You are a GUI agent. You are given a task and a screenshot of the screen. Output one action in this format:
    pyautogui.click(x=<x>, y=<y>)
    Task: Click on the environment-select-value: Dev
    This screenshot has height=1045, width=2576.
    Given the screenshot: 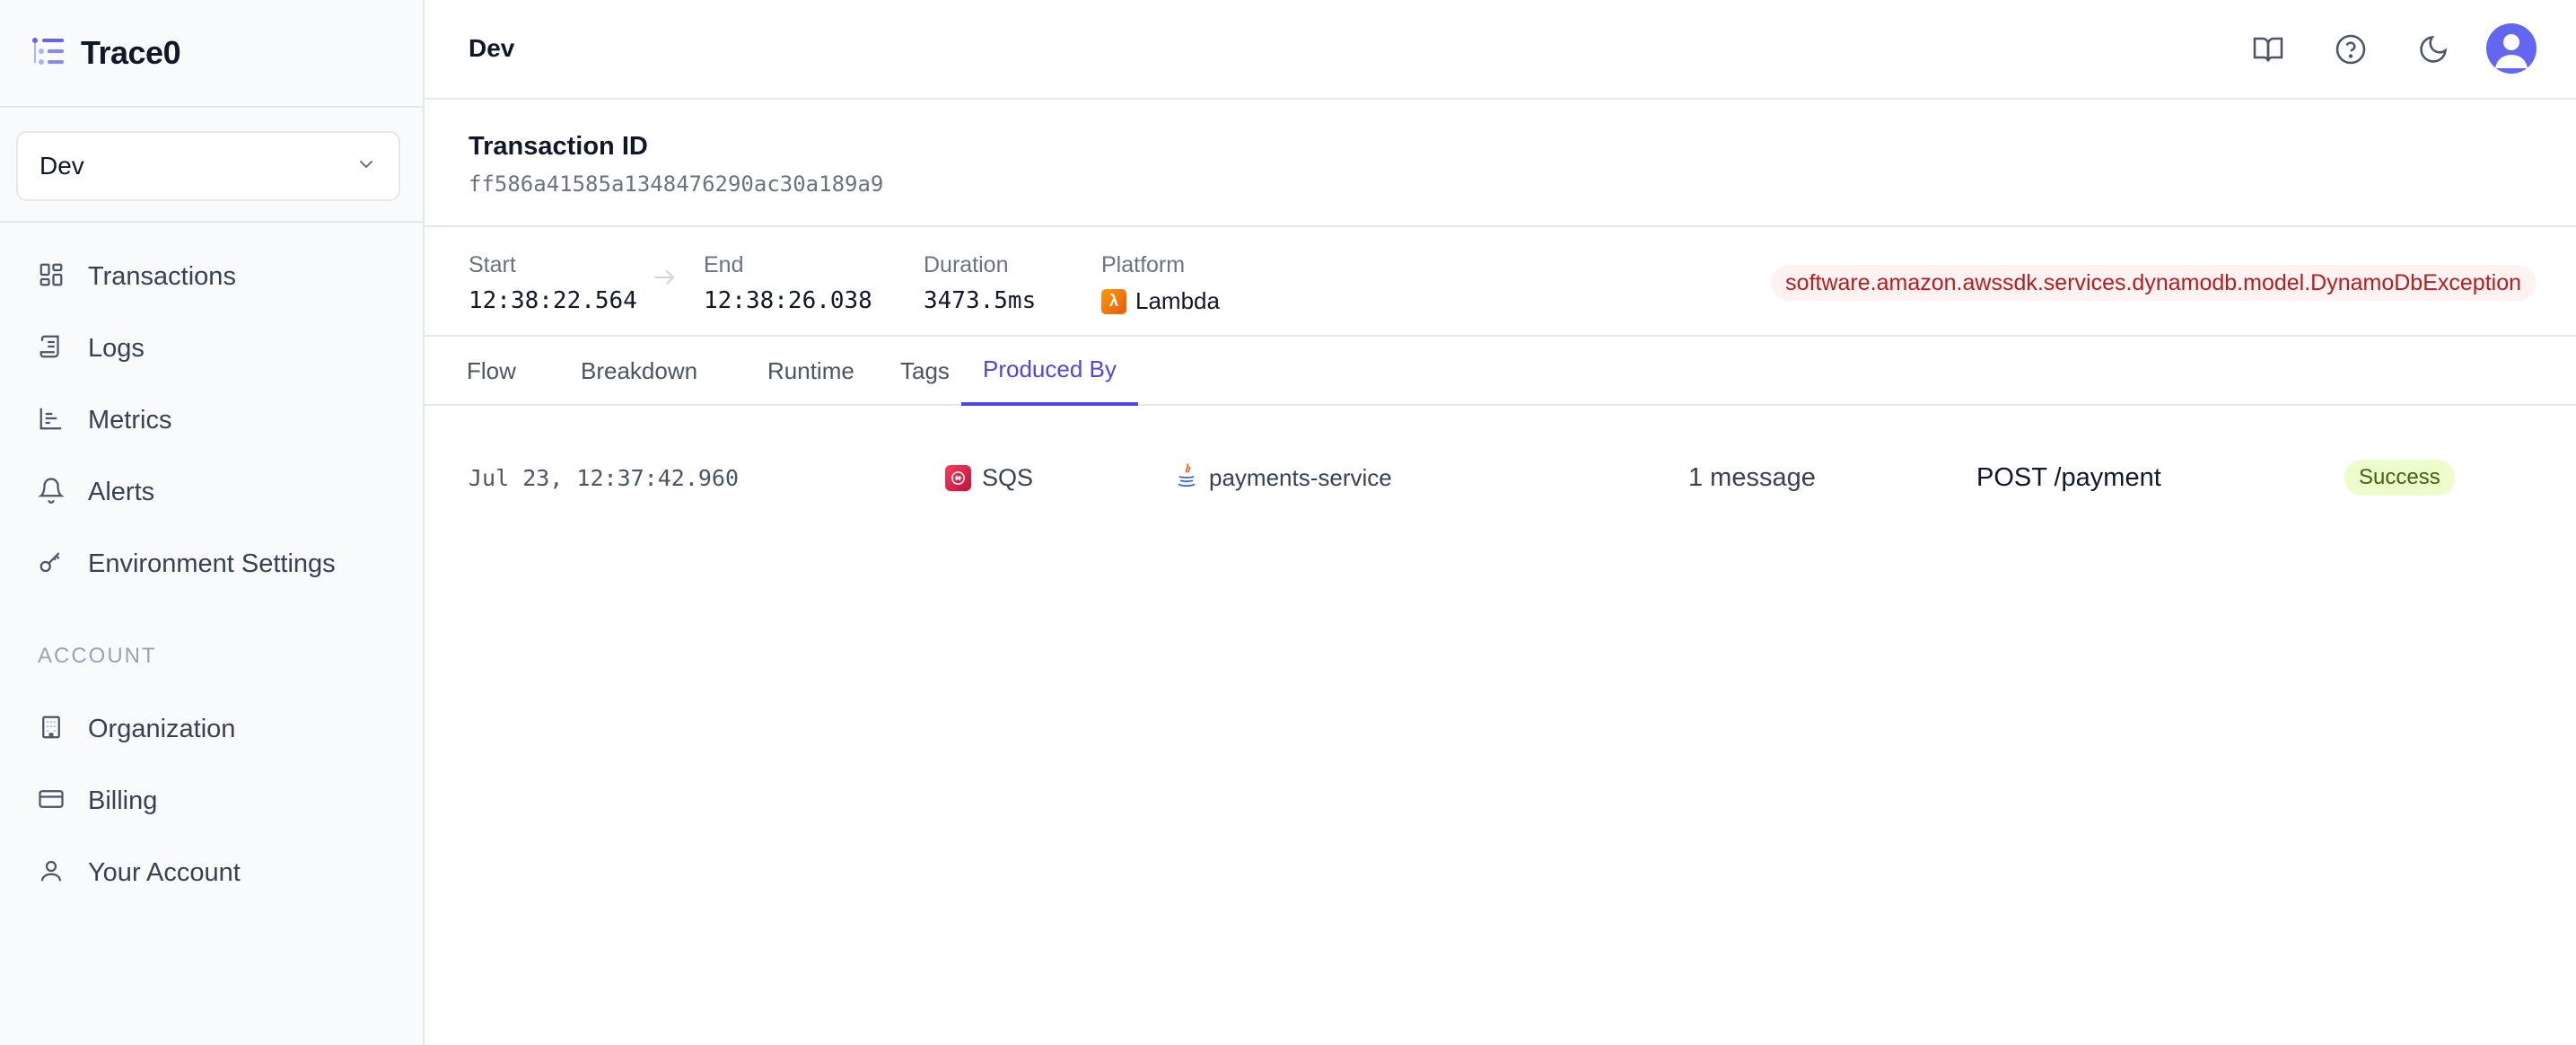 What is the action you would take?
    pyautogui.click(x=62, y=166)
    